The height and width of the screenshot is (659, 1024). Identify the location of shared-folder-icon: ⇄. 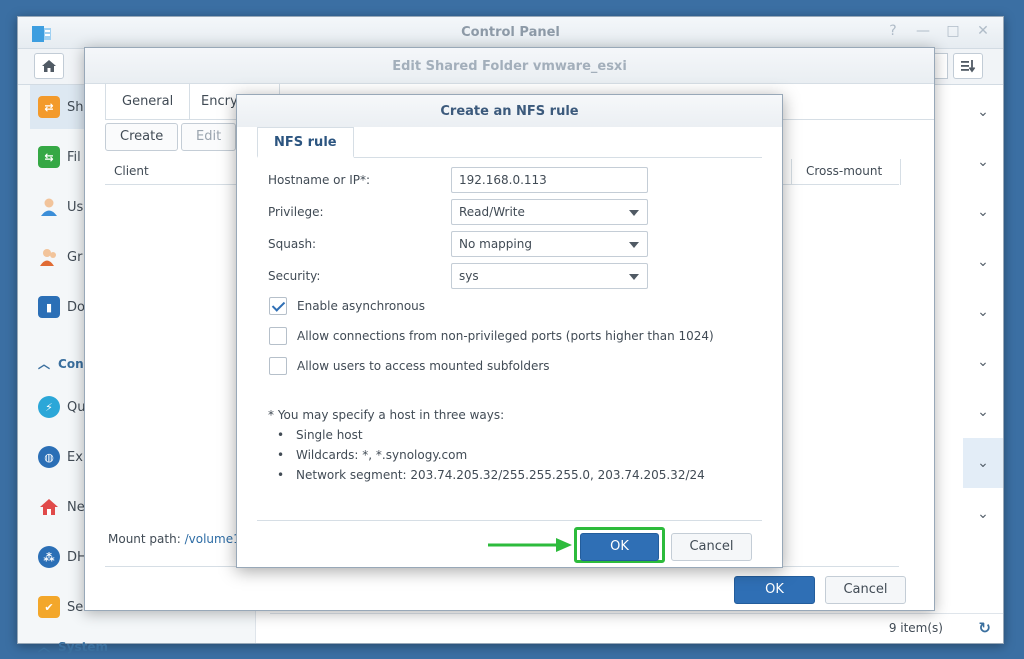
(49, 107).